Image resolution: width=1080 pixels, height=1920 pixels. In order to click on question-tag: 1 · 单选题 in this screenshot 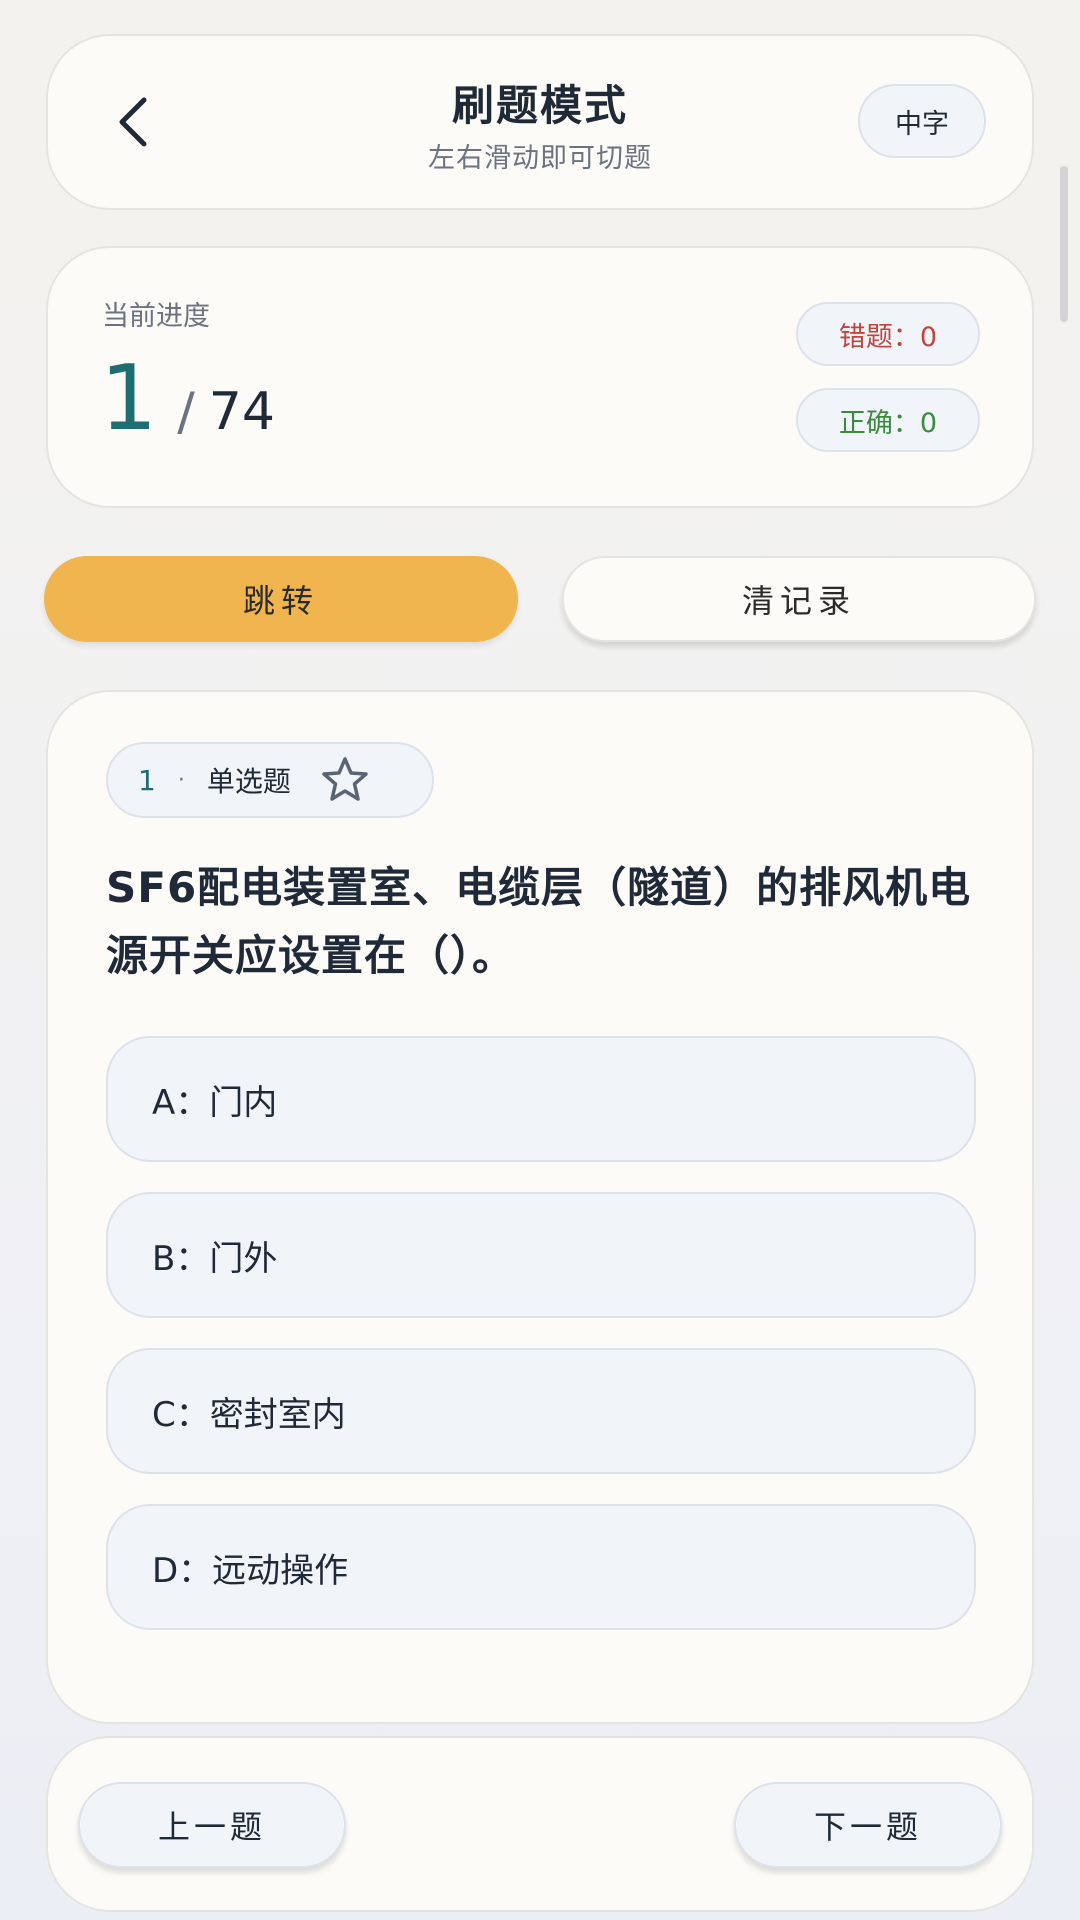, I will do `click(270, 780)`.